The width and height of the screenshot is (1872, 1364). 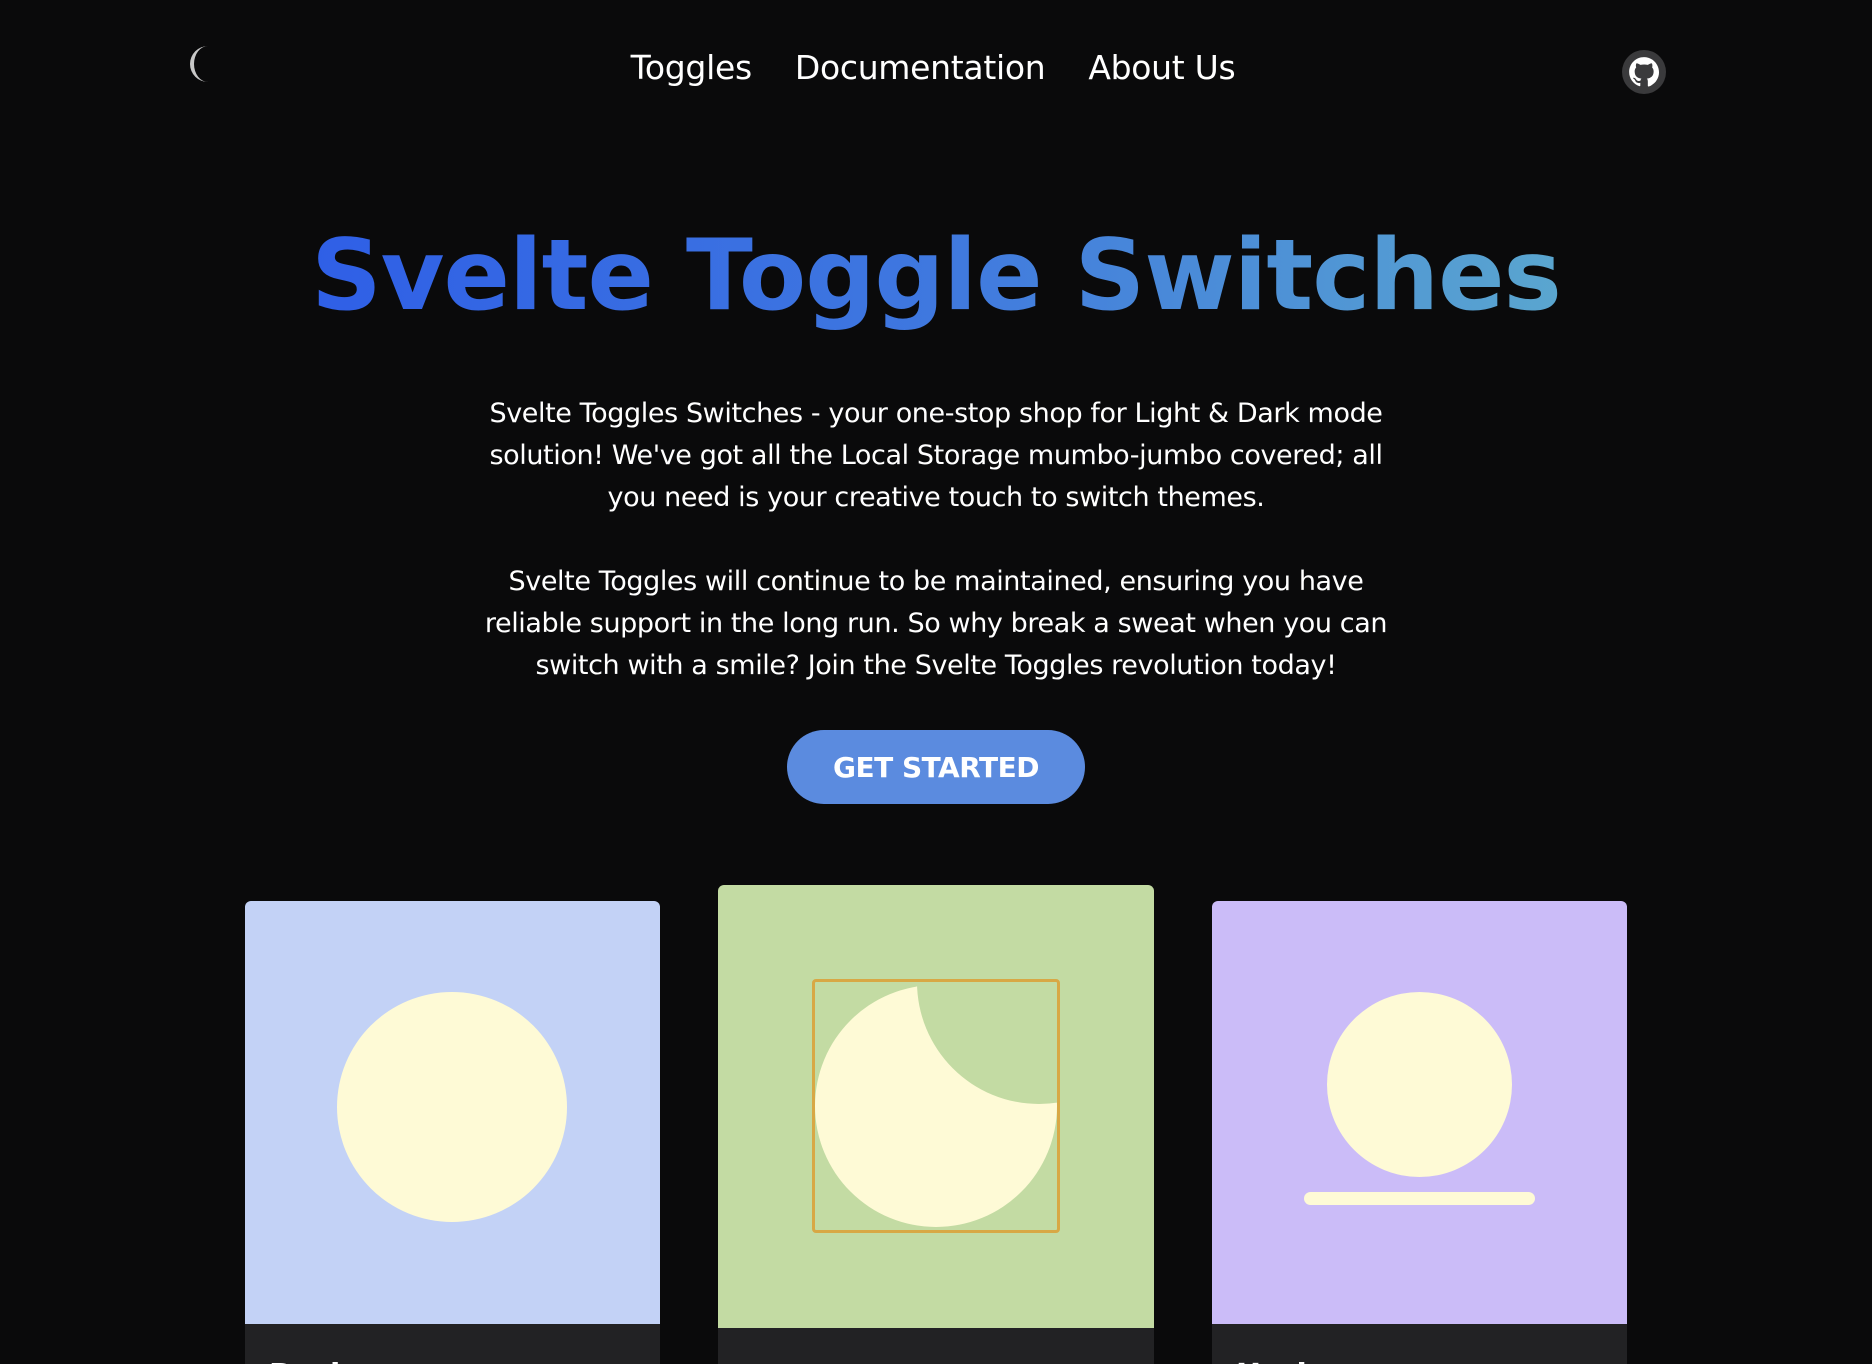 I want to click on nav-toggles-link: Toggles, so click(x=692, y=67).